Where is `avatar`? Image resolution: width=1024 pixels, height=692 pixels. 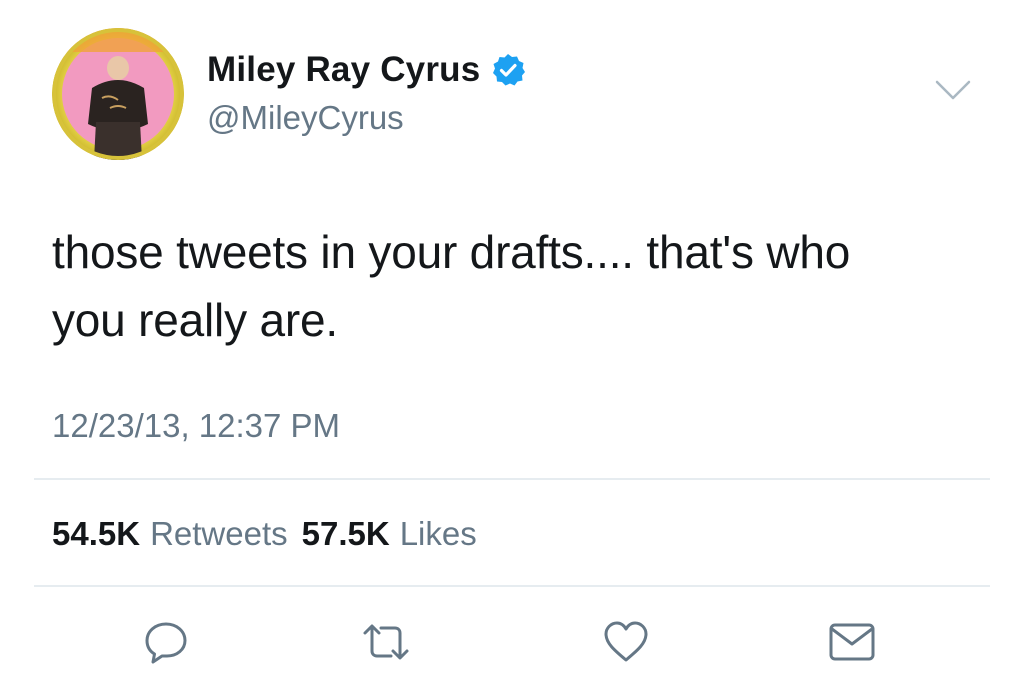
avatar is located at coordinates (118, 94).